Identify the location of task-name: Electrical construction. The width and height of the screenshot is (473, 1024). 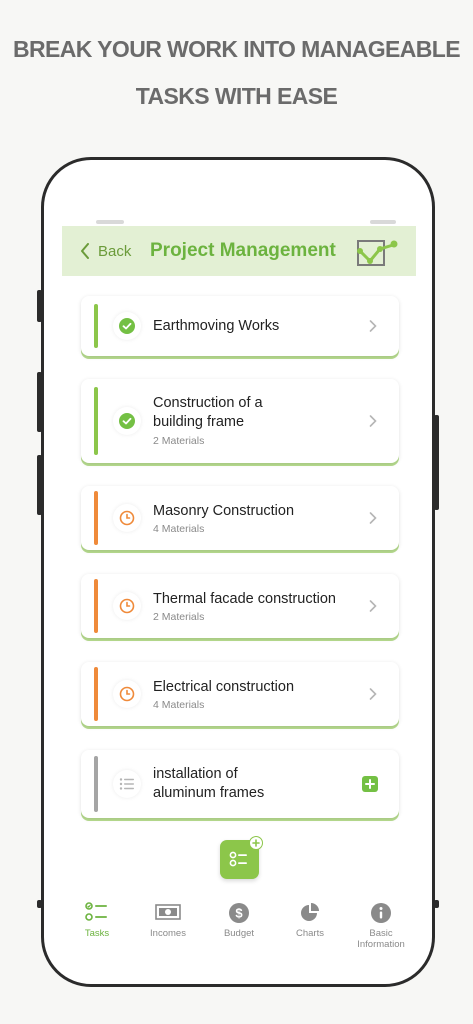
(224, 687).